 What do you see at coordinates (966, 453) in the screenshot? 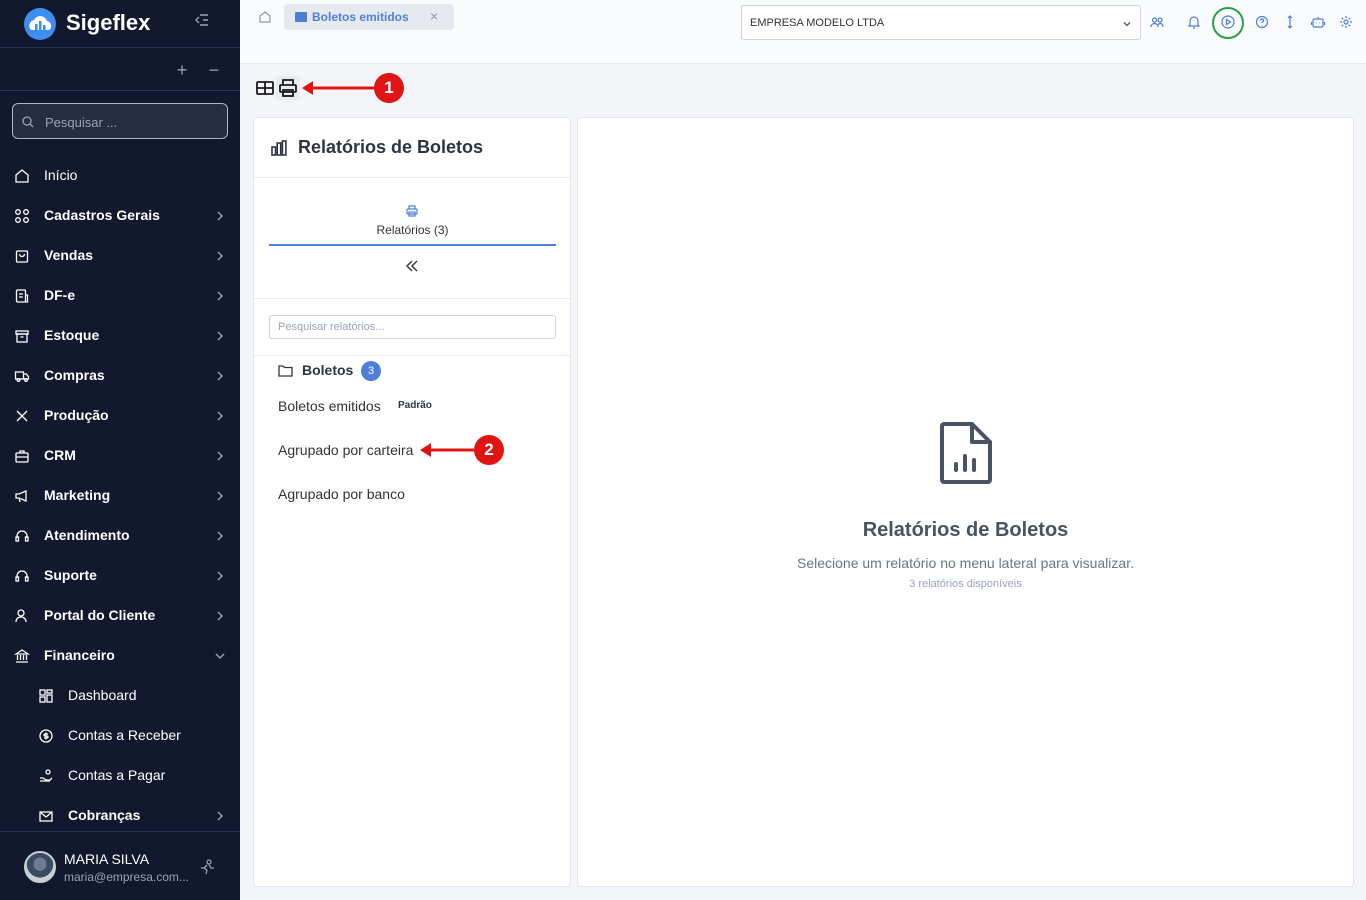
I see `report-file-icon` at bounding box center [966, 453].